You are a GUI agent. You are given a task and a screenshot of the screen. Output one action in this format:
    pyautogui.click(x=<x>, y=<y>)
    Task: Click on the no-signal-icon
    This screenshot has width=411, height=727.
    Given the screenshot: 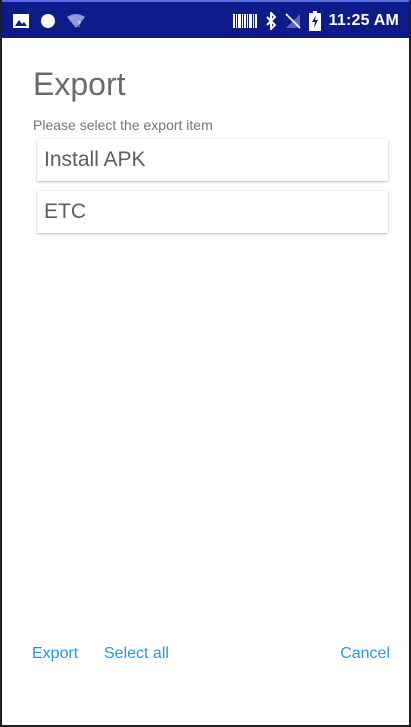 What is the action you would take?
    pyautogui.click(x=293, y=21)
    